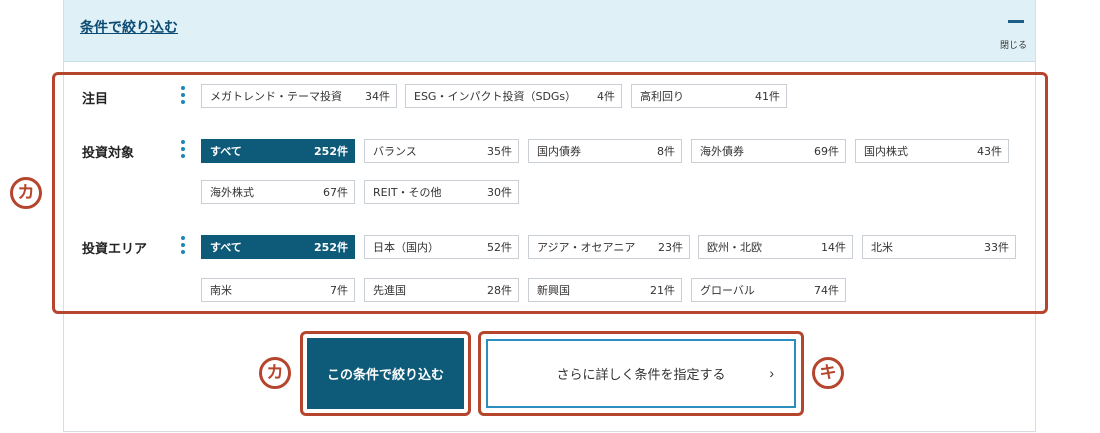 The image size is (1100, 433). Describe the element at coordinates (1013, 44) in the screenshot. I see `close-button-label: 閉じる` at that location.